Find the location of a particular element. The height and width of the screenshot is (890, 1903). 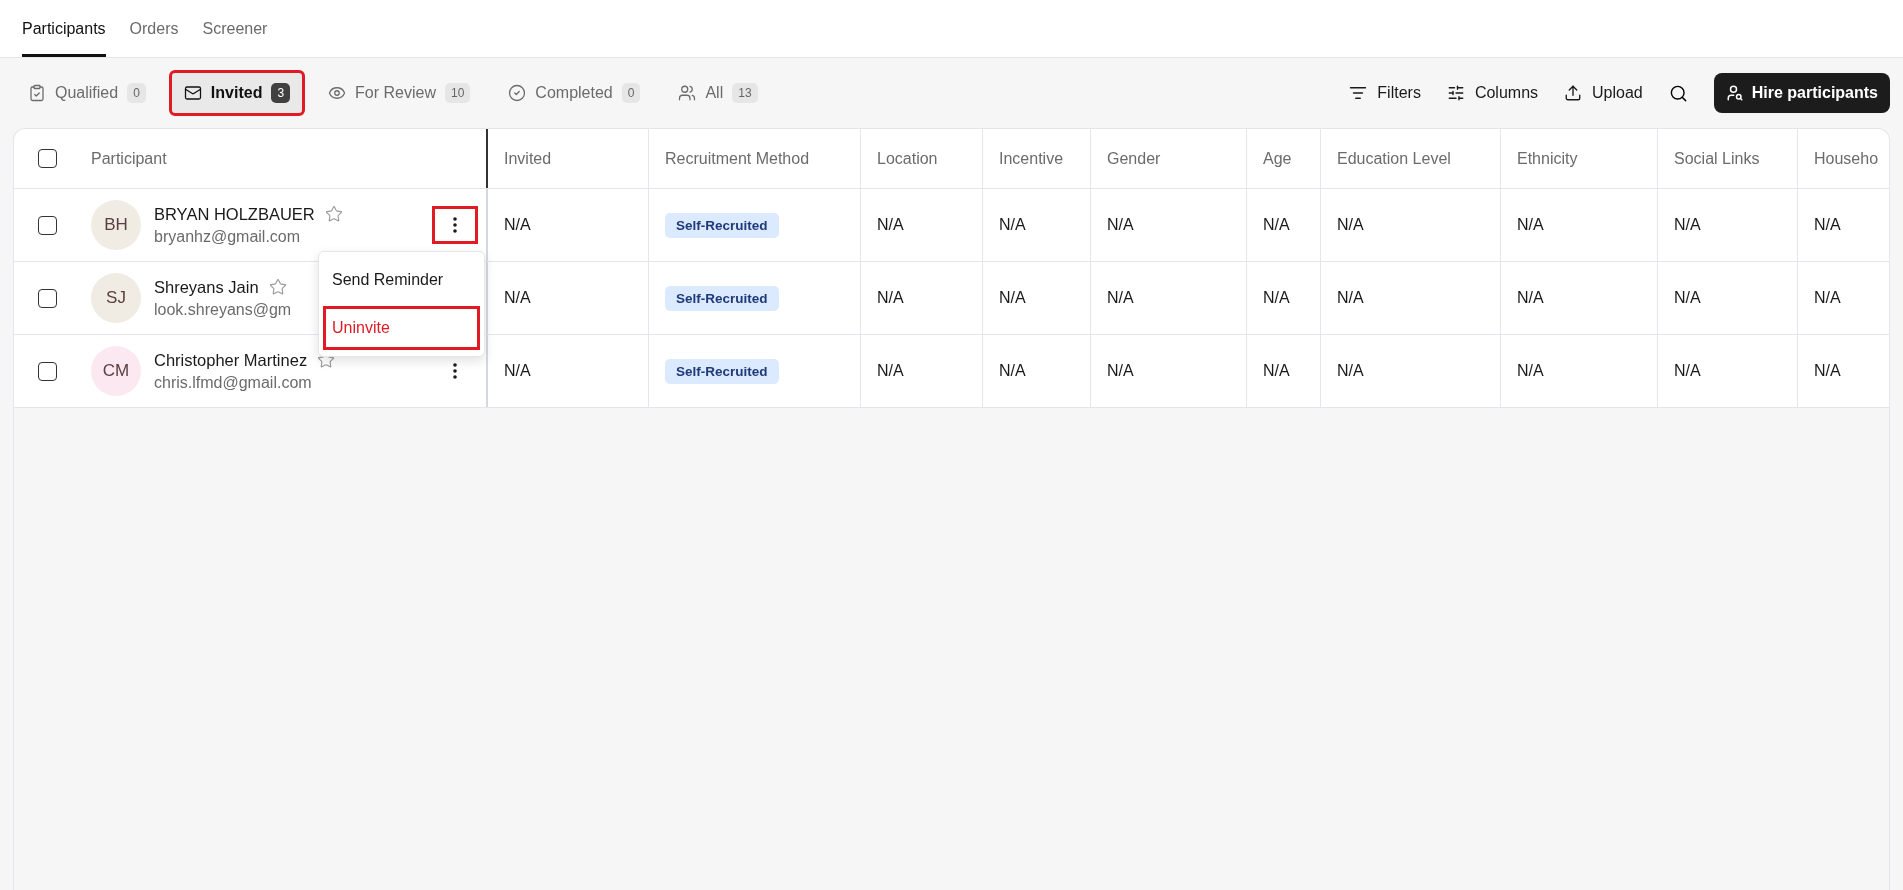

participant-name: Christopher Martinez is located at coordinates (231, 360).